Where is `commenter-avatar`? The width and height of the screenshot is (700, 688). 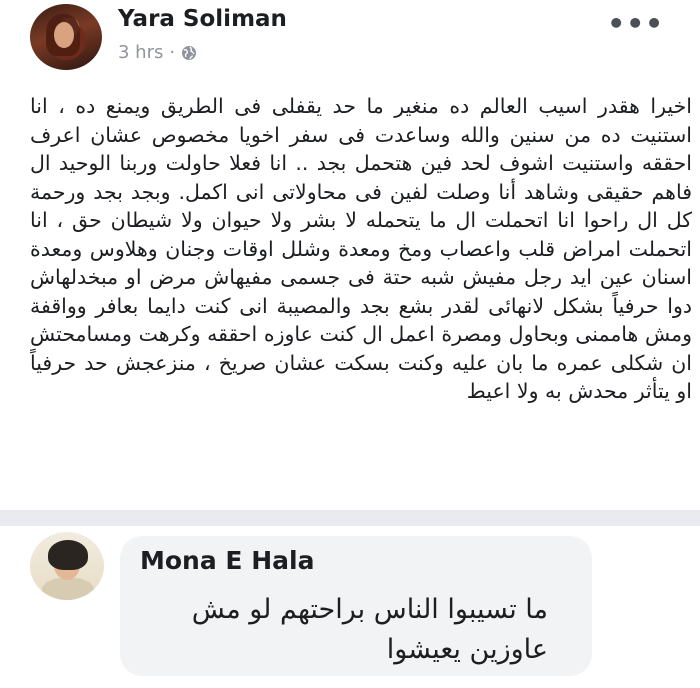
commenter-avatar is located at coordinates (67, 566).